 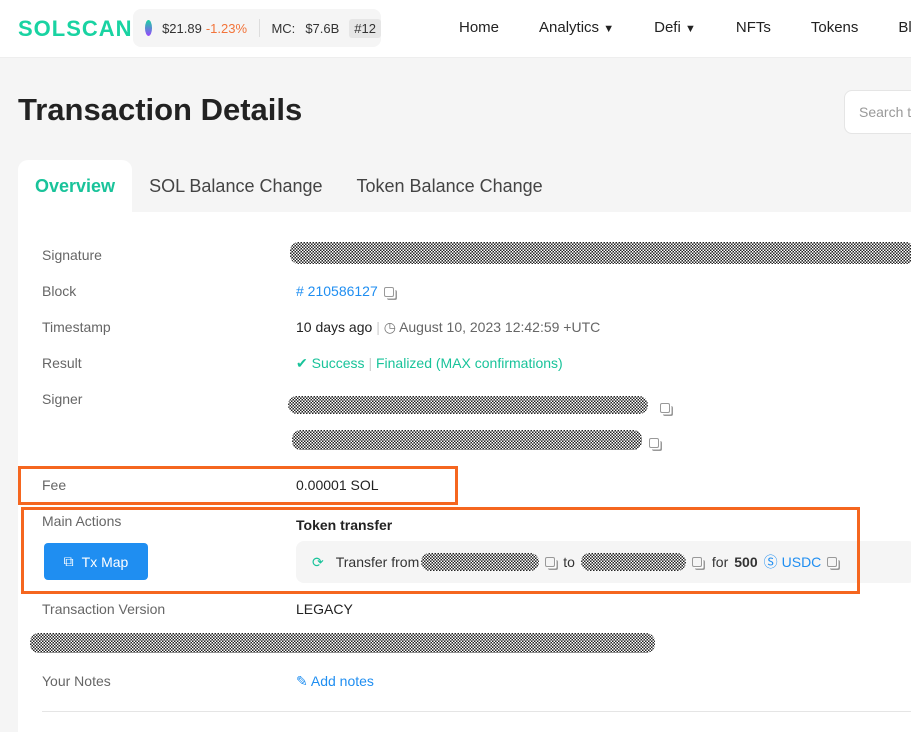 What do you see at coordinates (390, 327) in the screenshot?
I see `clock-icon: ◷` at bounding box center [390, 327].